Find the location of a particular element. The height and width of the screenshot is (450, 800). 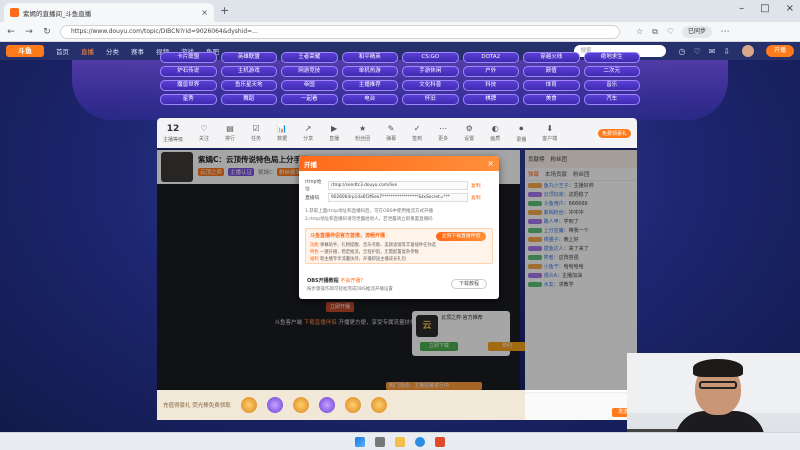

toolbar-item-icon: ⬇ is located at coordinates (550, 128).